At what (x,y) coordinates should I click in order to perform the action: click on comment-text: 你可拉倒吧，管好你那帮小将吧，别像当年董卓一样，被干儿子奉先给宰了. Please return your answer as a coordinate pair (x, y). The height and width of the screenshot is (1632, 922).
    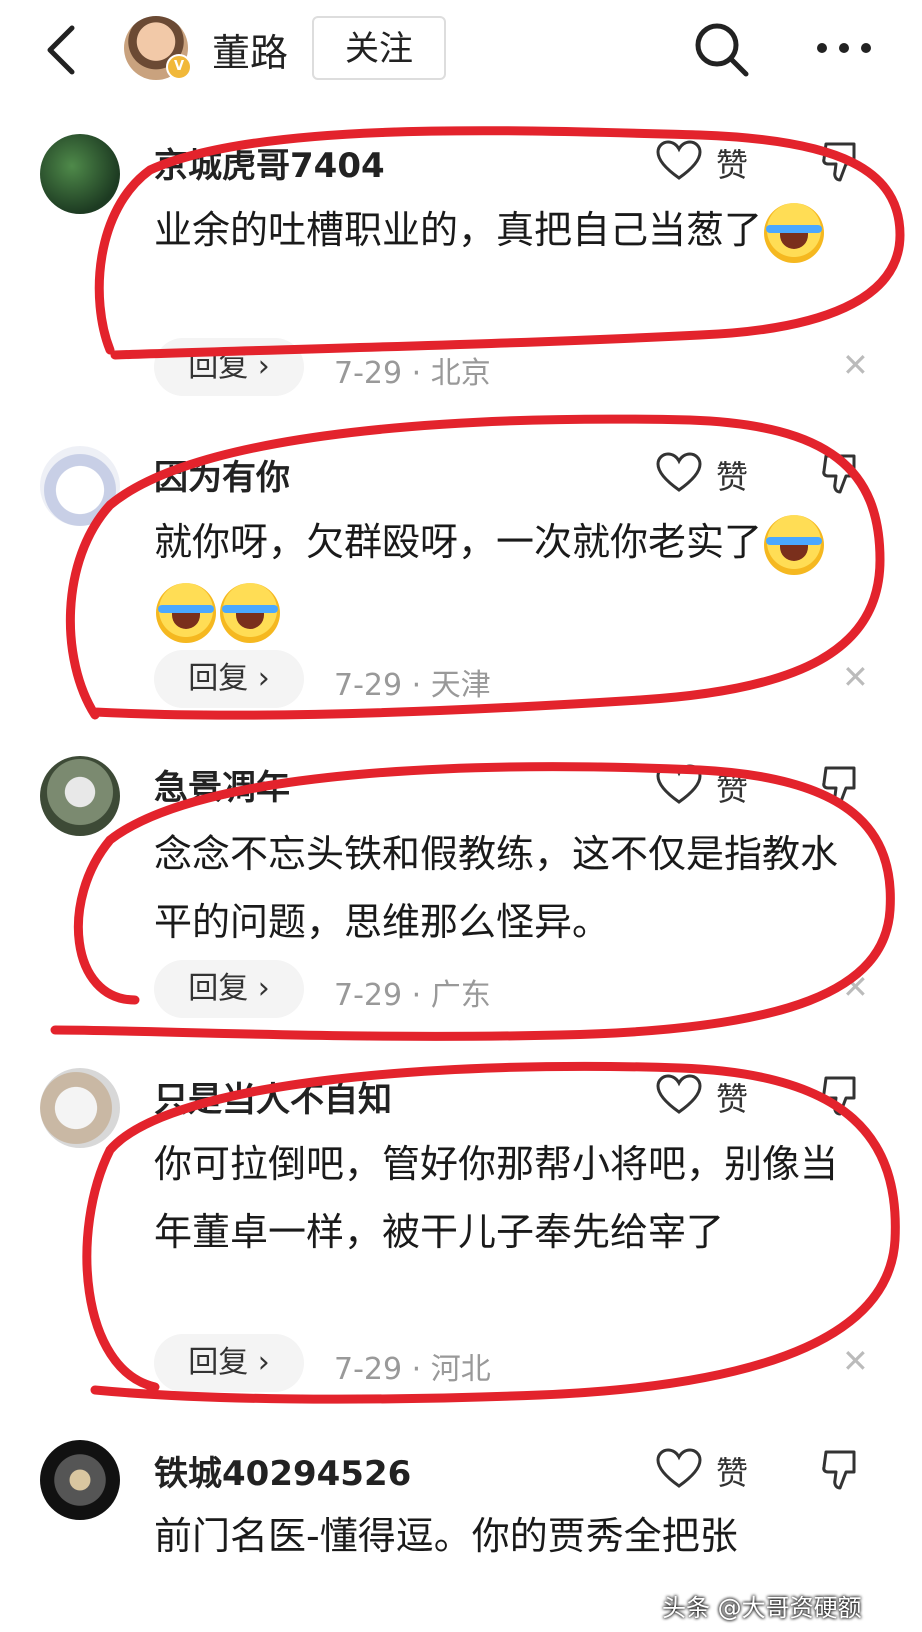
    Looking at the image, I should click on (496, 1198).